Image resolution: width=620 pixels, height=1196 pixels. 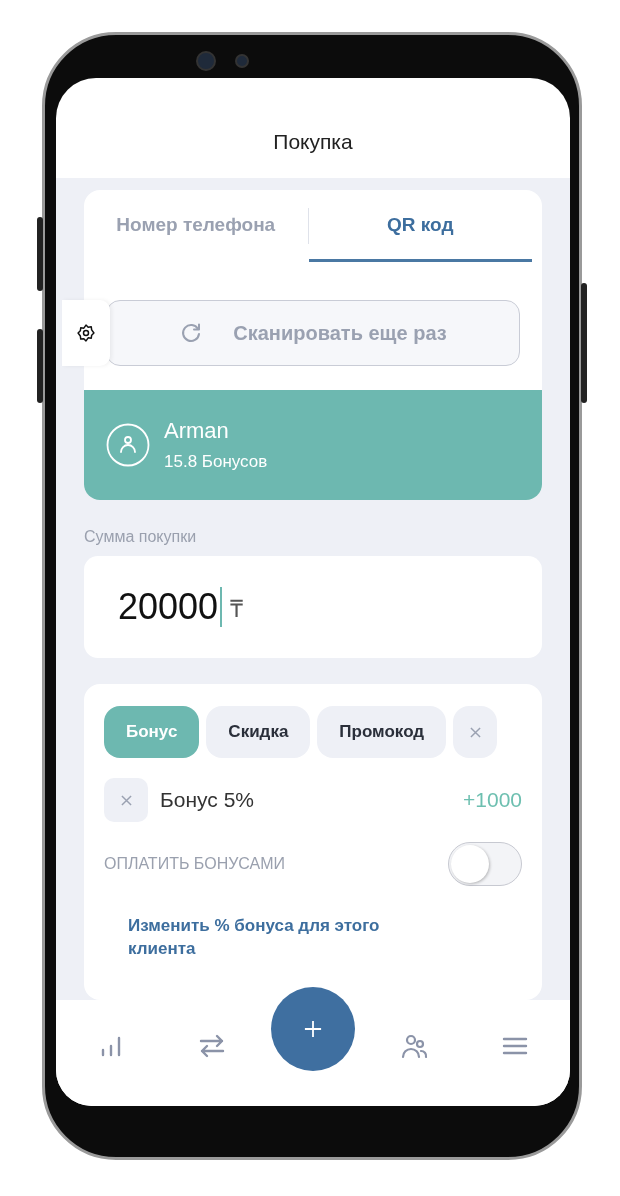 I want to click on customer-name: Arman, so click(x=197, y=431).